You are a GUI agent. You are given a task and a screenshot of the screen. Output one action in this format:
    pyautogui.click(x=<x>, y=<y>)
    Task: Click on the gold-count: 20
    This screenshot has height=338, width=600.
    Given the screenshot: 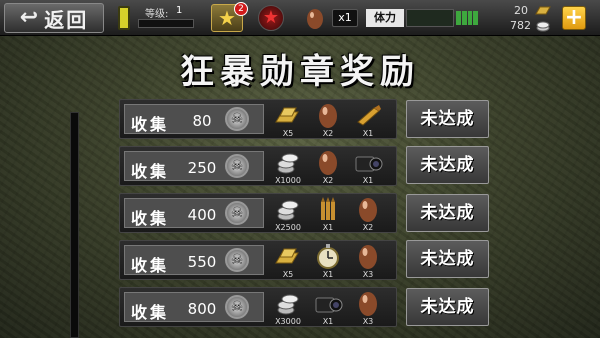 What is the action you would take?
    pyautogui.click(x=521, y=10)
    